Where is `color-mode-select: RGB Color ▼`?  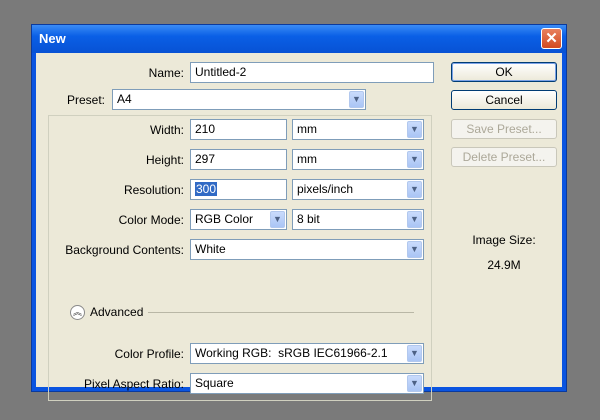
color-mode-select: RGB Color ▼ is located at coordinates (238, 219).